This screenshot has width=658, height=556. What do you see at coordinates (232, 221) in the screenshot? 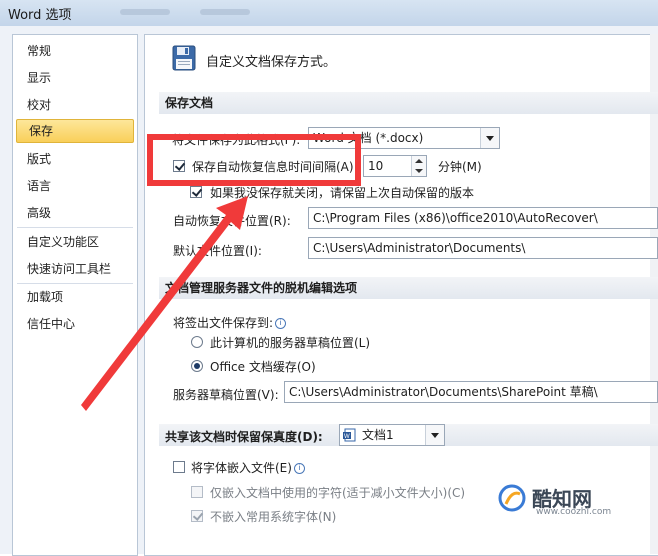
I see `autorecover-location-label: 自动恢复文件位置(R):` at bounding box center [232, 221].